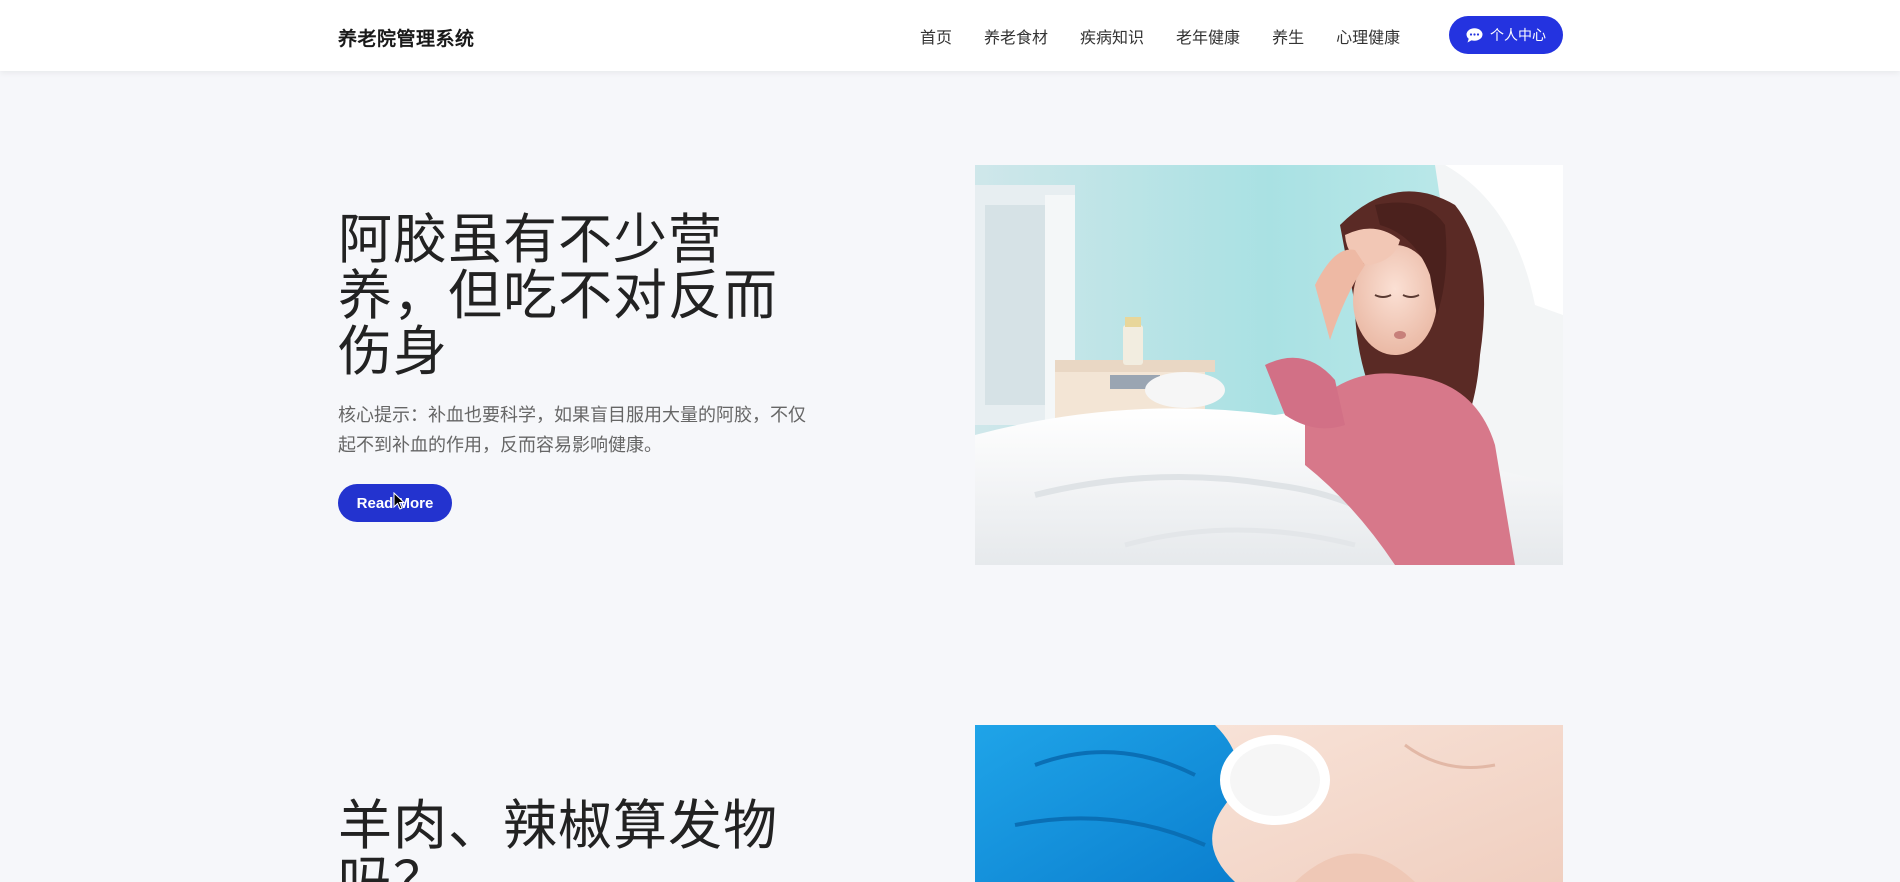 This screenshot has height=882, width=1900. What do you see at coordinates (573, 840) in the screenshot?
I see `article-title: 羊肉、辣椒算发物吗？` at bounding box center [573, 840].